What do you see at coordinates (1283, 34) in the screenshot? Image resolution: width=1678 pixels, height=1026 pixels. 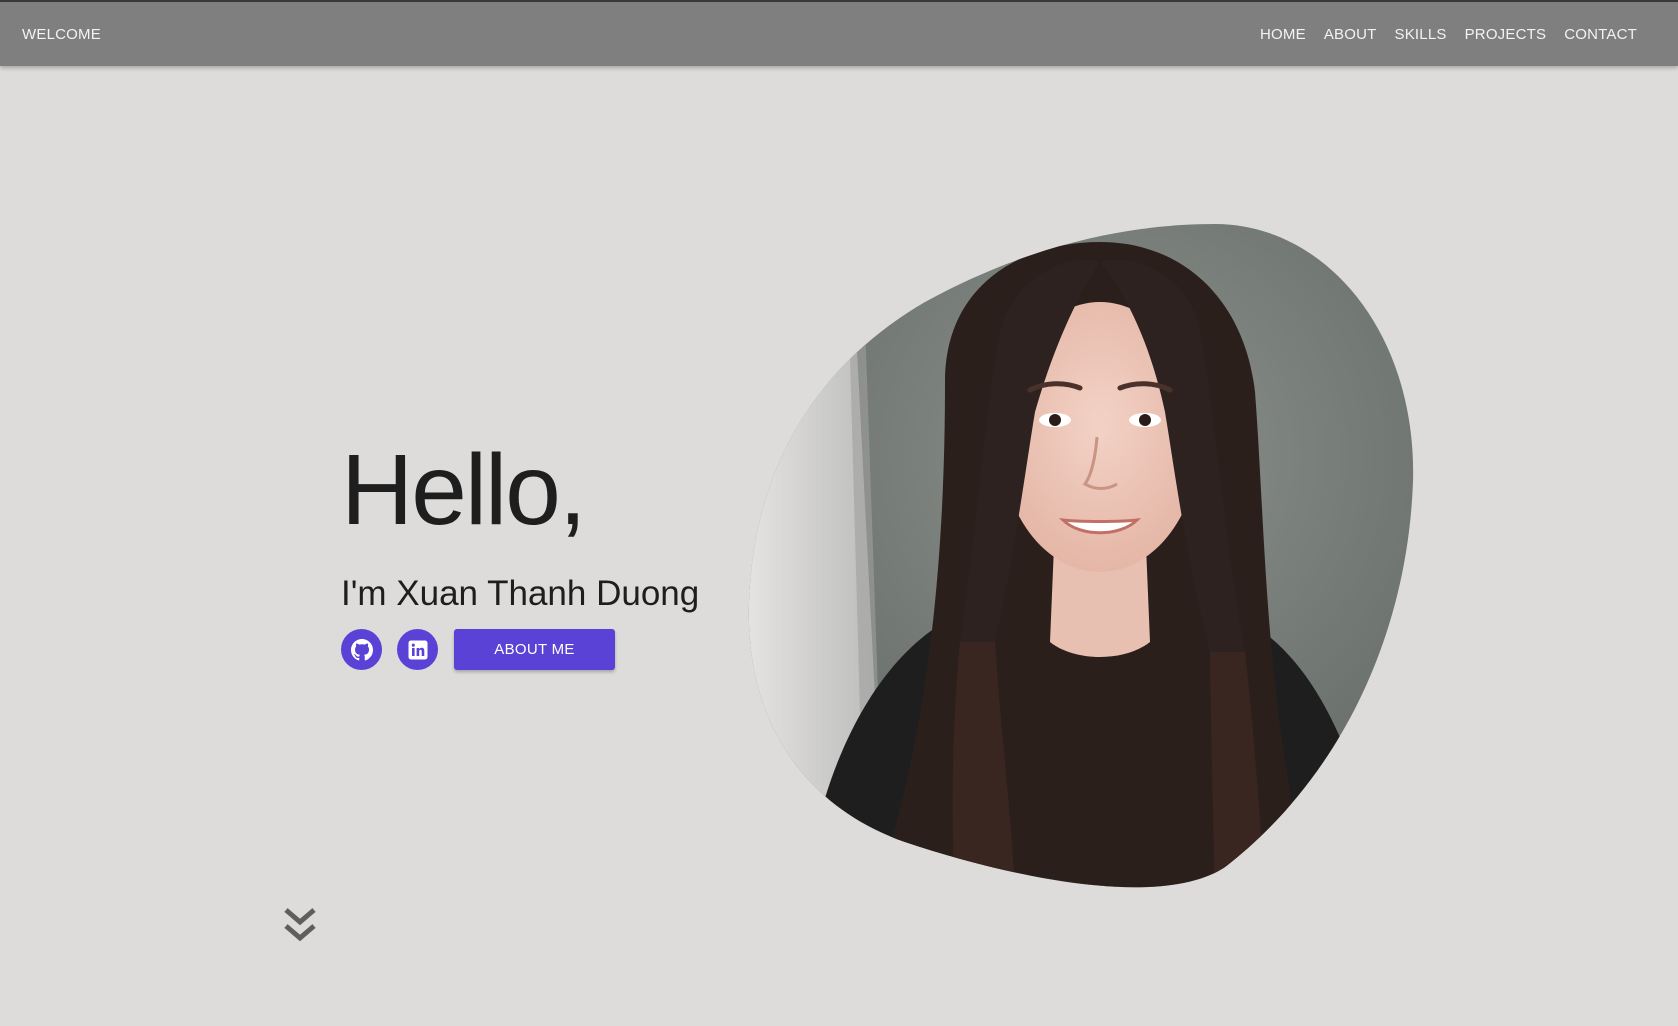 I see `nav-link-home: HOME` at bounding box center [1283, 34].